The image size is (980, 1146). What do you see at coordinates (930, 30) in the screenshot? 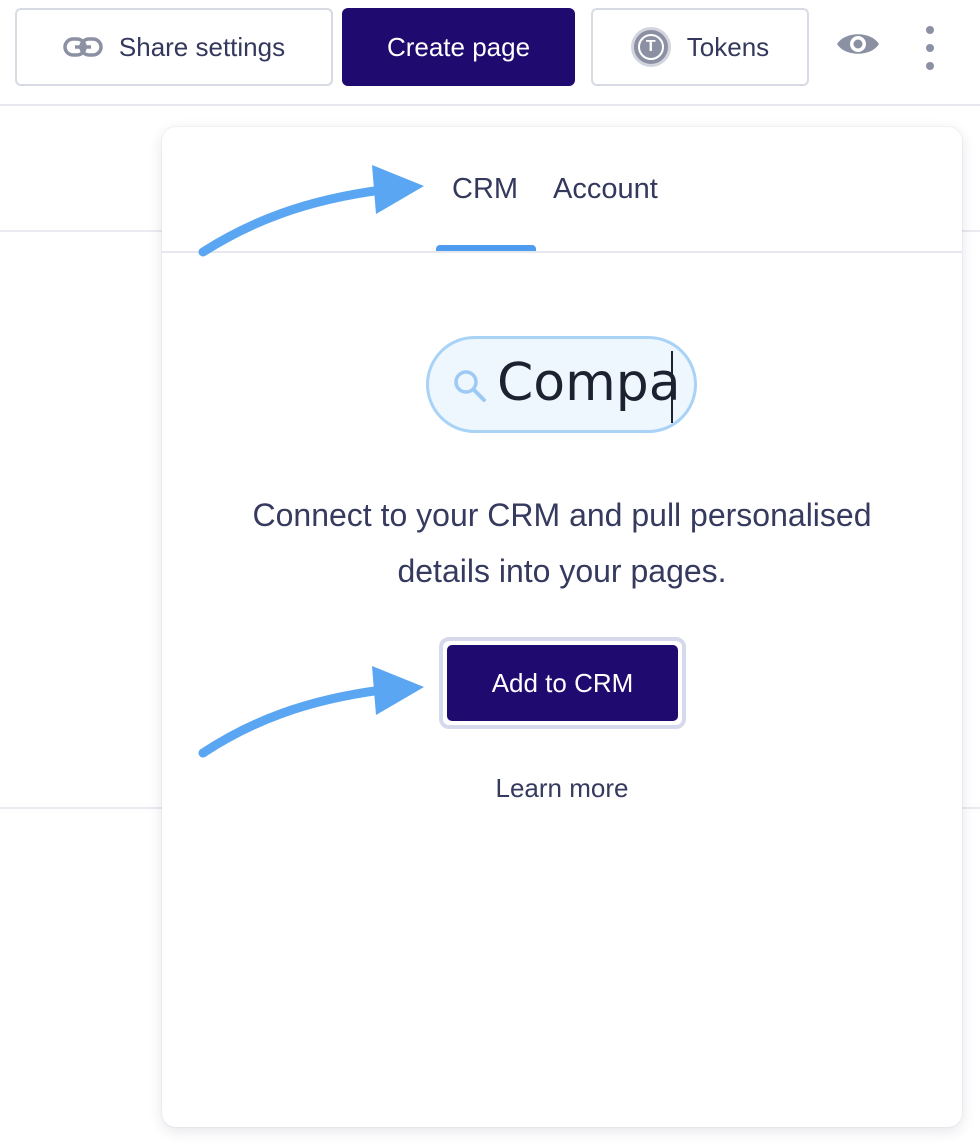
I see `more-vertical-icon` at bounding box center [930, 30].